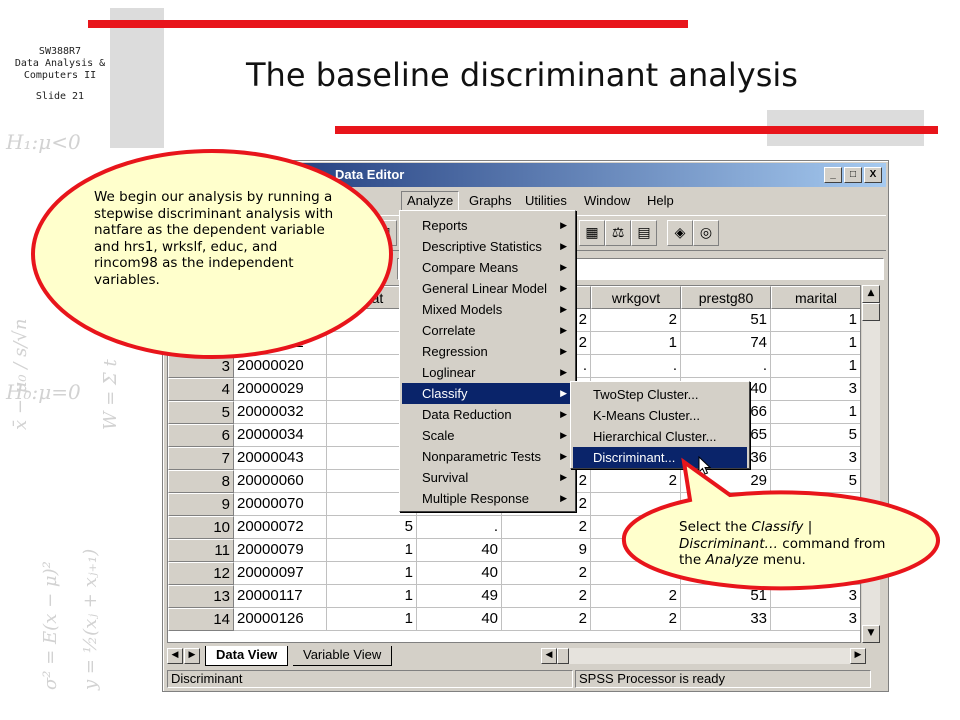 The width and height of the screenshot is (960, 720). Describe the element at coordinates (280, 435) in the screenshot. I see `table-cell-id: 20000034` at that location.